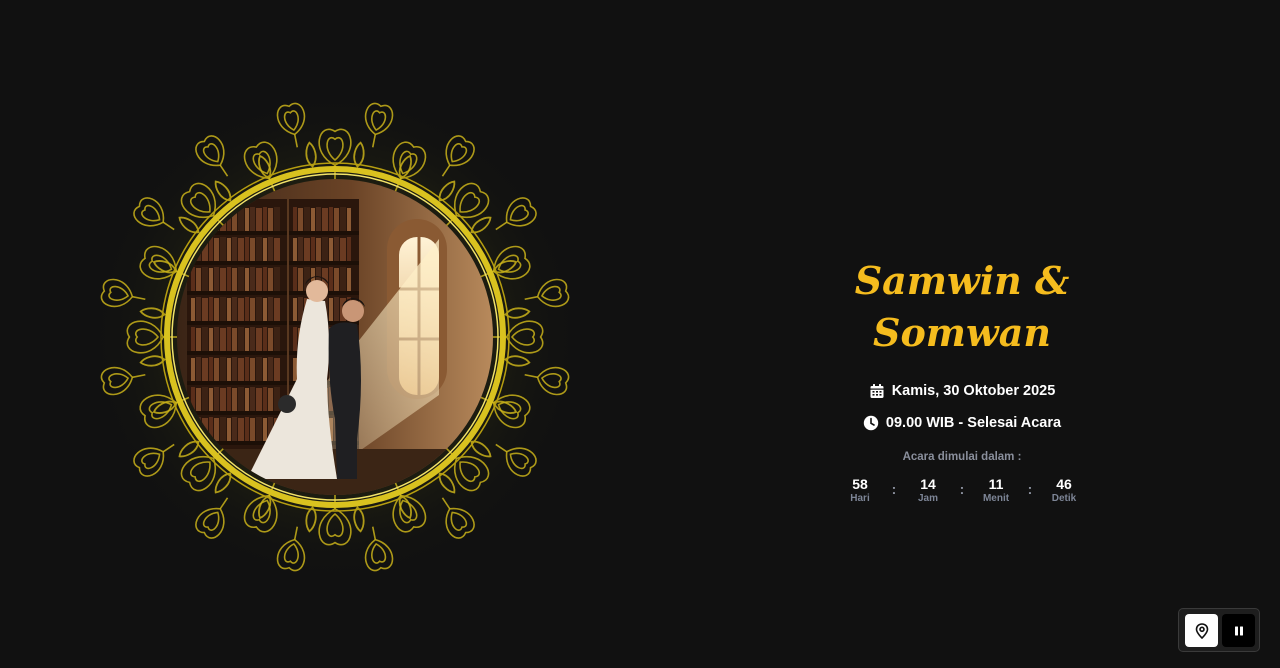 This screenshot has width=1280, height=668. I want to click on countdown-minutes-label: Menit, so click(996, 498).